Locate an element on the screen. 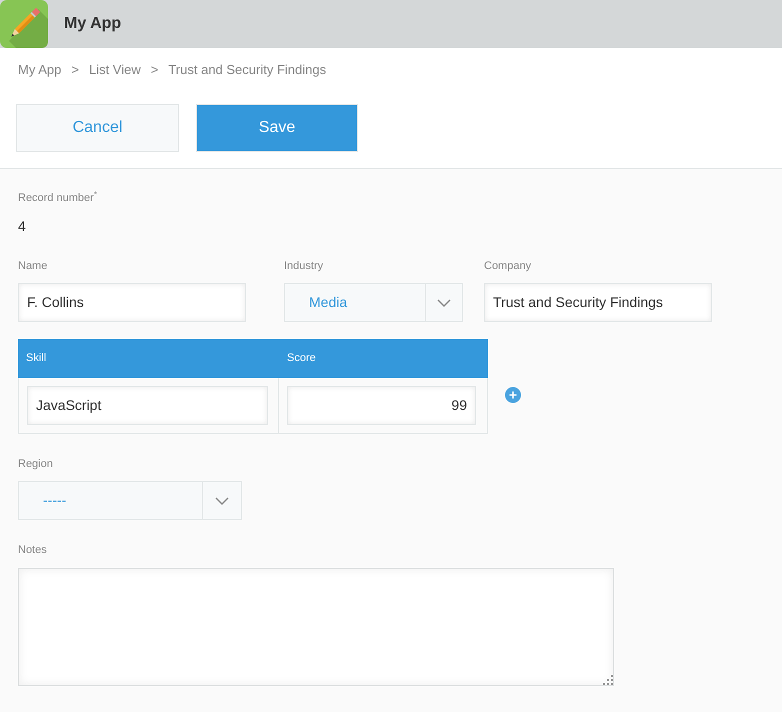 The height and width of the screenshot is (712, 782). input-field: JavaScript is located at coordinates (147, 405).